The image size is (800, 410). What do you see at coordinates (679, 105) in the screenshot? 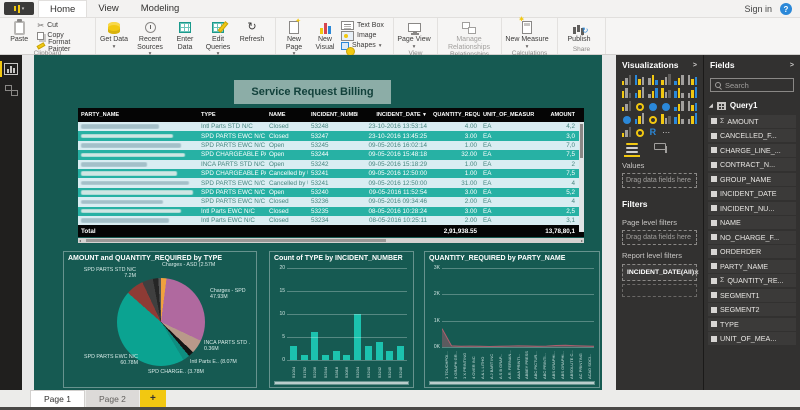
I see `viz-table-icon` at bounding box center [679, 105].